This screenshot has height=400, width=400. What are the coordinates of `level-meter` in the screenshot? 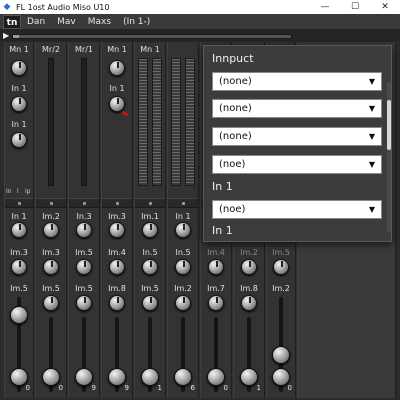 It's located at (143, 122).